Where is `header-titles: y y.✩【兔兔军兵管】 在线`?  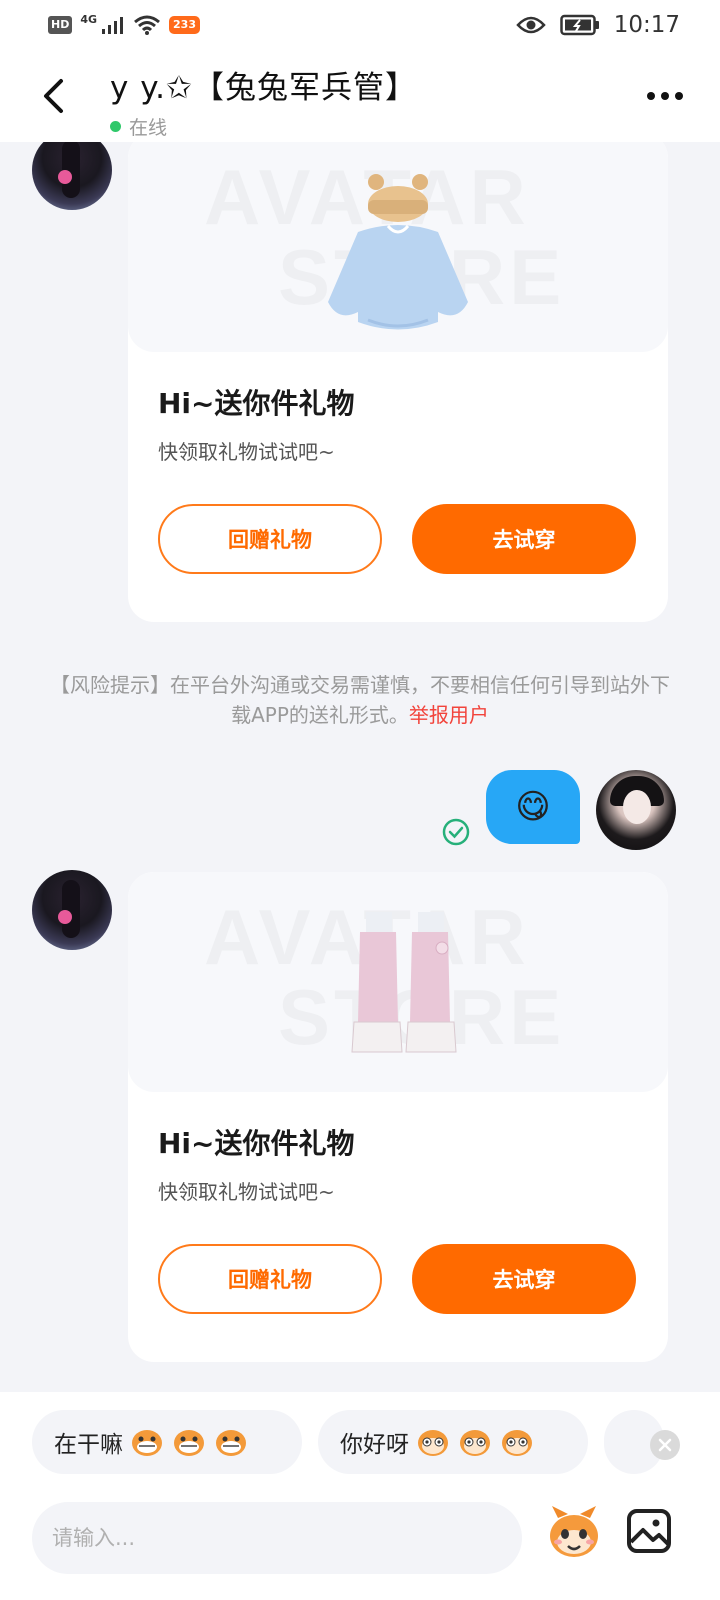 header-titles: y y.✩【兔兔军兵管】 在线 is located at coordinates (263, 101).